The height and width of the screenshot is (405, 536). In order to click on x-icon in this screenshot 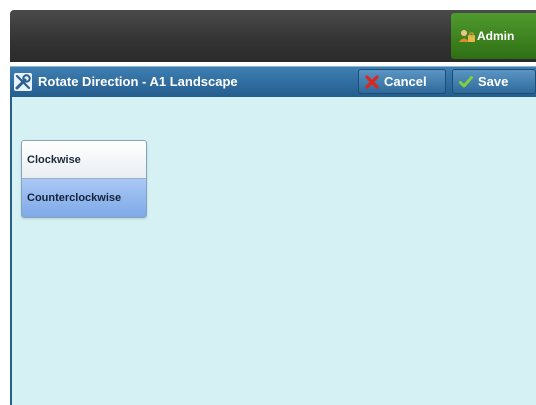, I will do `click(372, 81)`.